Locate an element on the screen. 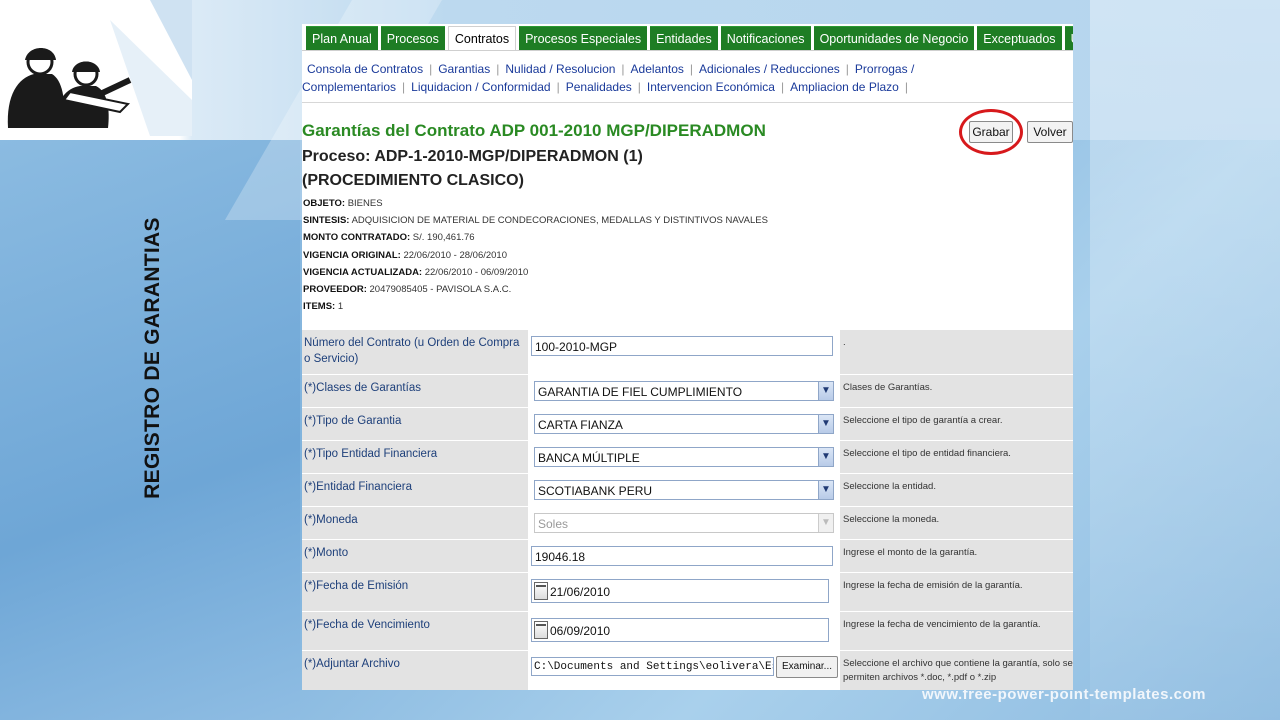 The height and width of the screenshot is (720, 1280). field-hint: Seleccione la moneda. is located at coordinates (956, 523).